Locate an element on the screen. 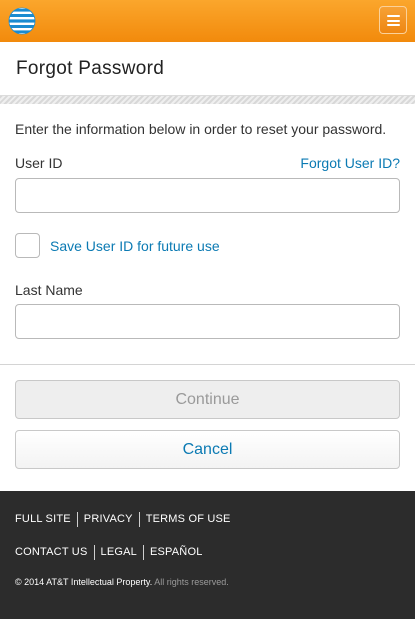 Image resolution: width=415 pixels, height=619 pixels. footer-links-row-2: CONTACT US LEGAL ESPAÑOL is located at coordinates (112, 552).